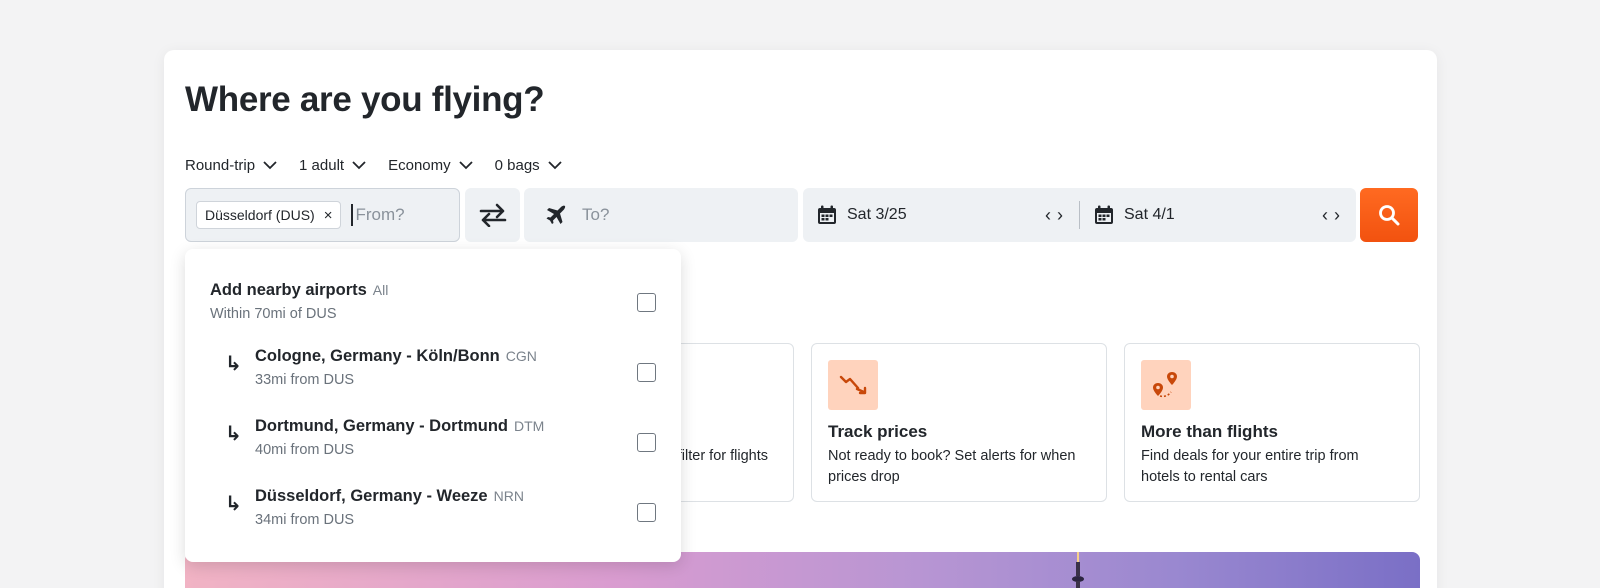  I want to click on search-button, so click(1389, 215).